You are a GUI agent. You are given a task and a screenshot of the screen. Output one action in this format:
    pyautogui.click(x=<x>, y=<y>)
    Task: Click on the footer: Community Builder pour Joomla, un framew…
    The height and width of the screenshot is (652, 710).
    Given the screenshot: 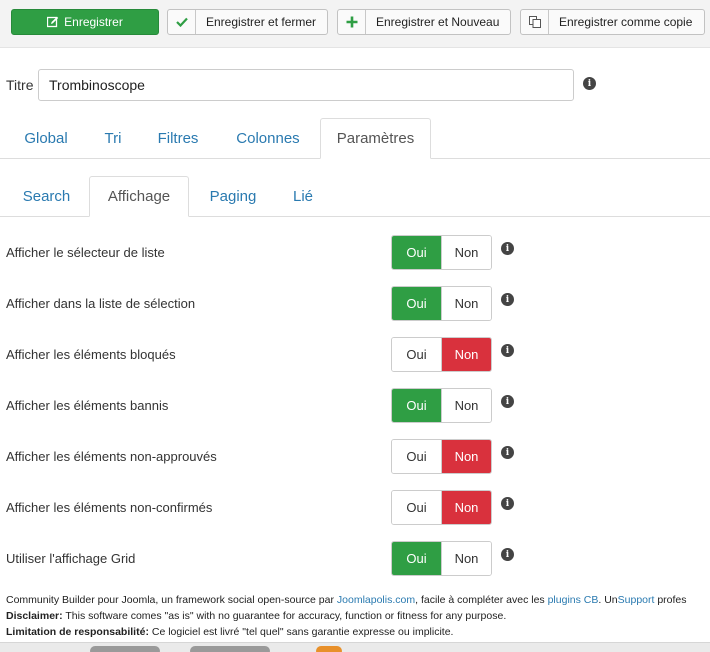 What is the action you would take?
    pyautogui.click(x=358, y=616)
    